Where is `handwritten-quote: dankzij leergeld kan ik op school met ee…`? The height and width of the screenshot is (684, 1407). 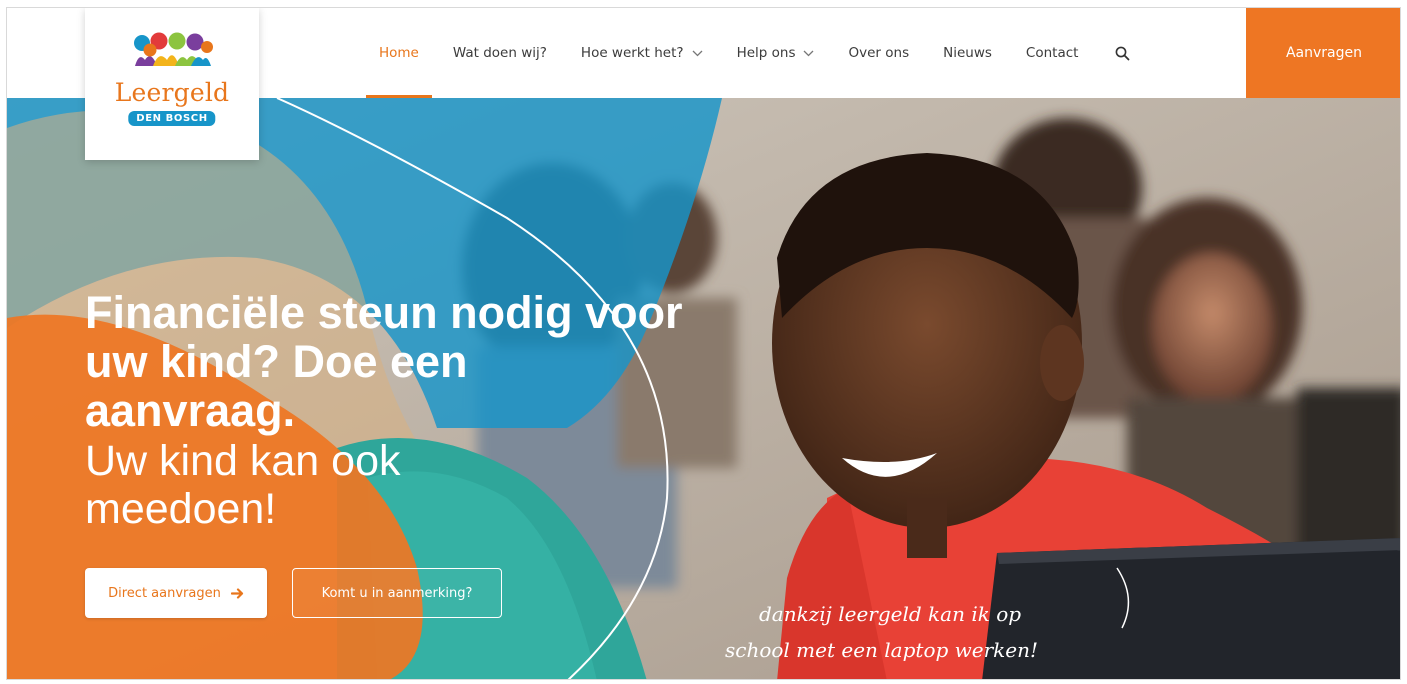
handwritten-quote: dankzij leergeld kan ik op school met ee… is located at coordinates (881, 632).